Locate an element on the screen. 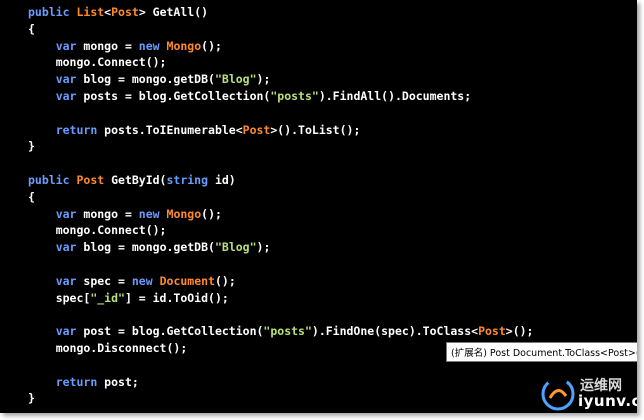 The height and width of the screenshot is (420, 644). code-token: GetById( is located at coordinates (135, 179).